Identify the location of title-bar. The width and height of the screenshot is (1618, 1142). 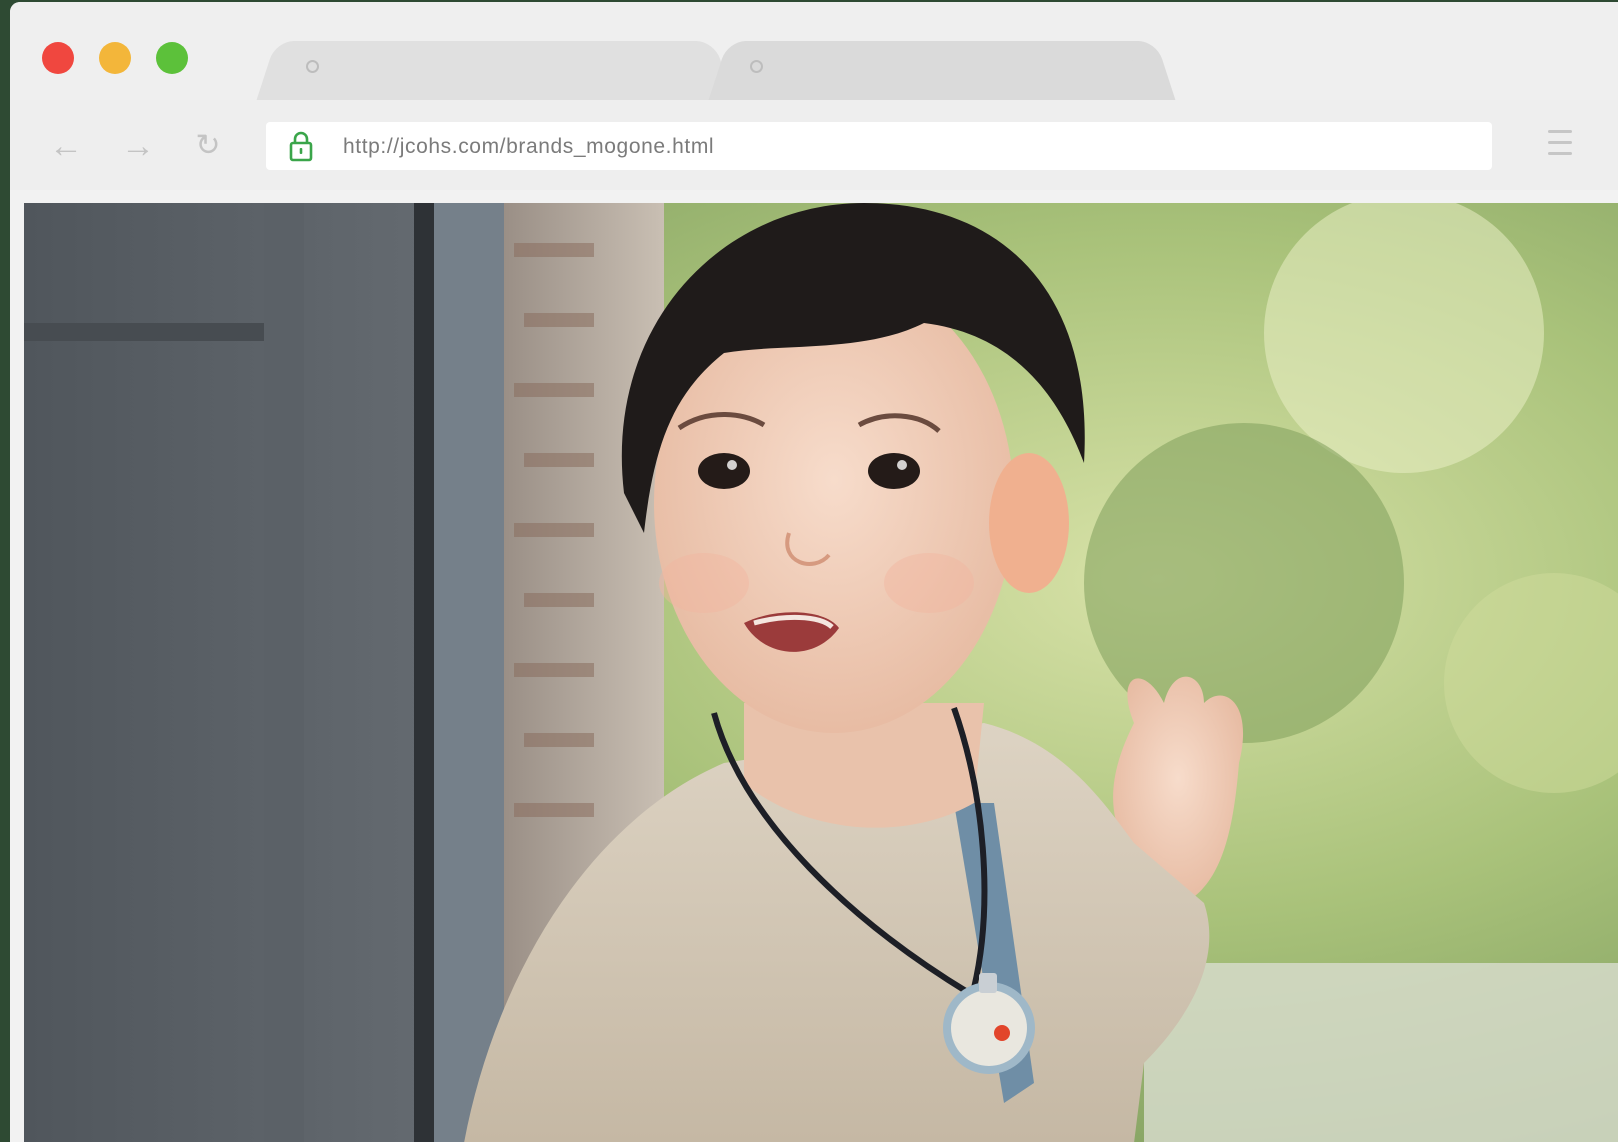
(814, 51).